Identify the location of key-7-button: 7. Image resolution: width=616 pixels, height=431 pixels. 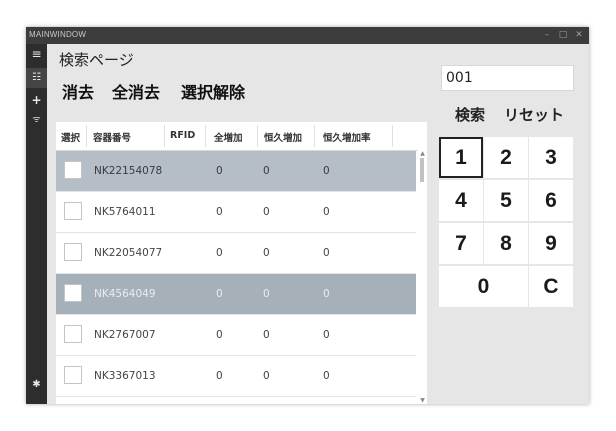
(461, 243).